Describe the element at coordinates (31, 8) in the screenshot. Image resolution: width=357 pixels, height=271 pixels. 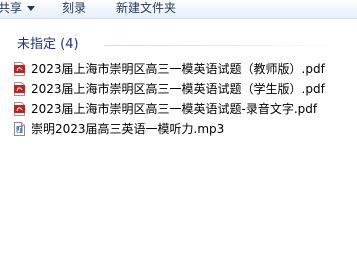
I see `chevron-down-icon` at that location.